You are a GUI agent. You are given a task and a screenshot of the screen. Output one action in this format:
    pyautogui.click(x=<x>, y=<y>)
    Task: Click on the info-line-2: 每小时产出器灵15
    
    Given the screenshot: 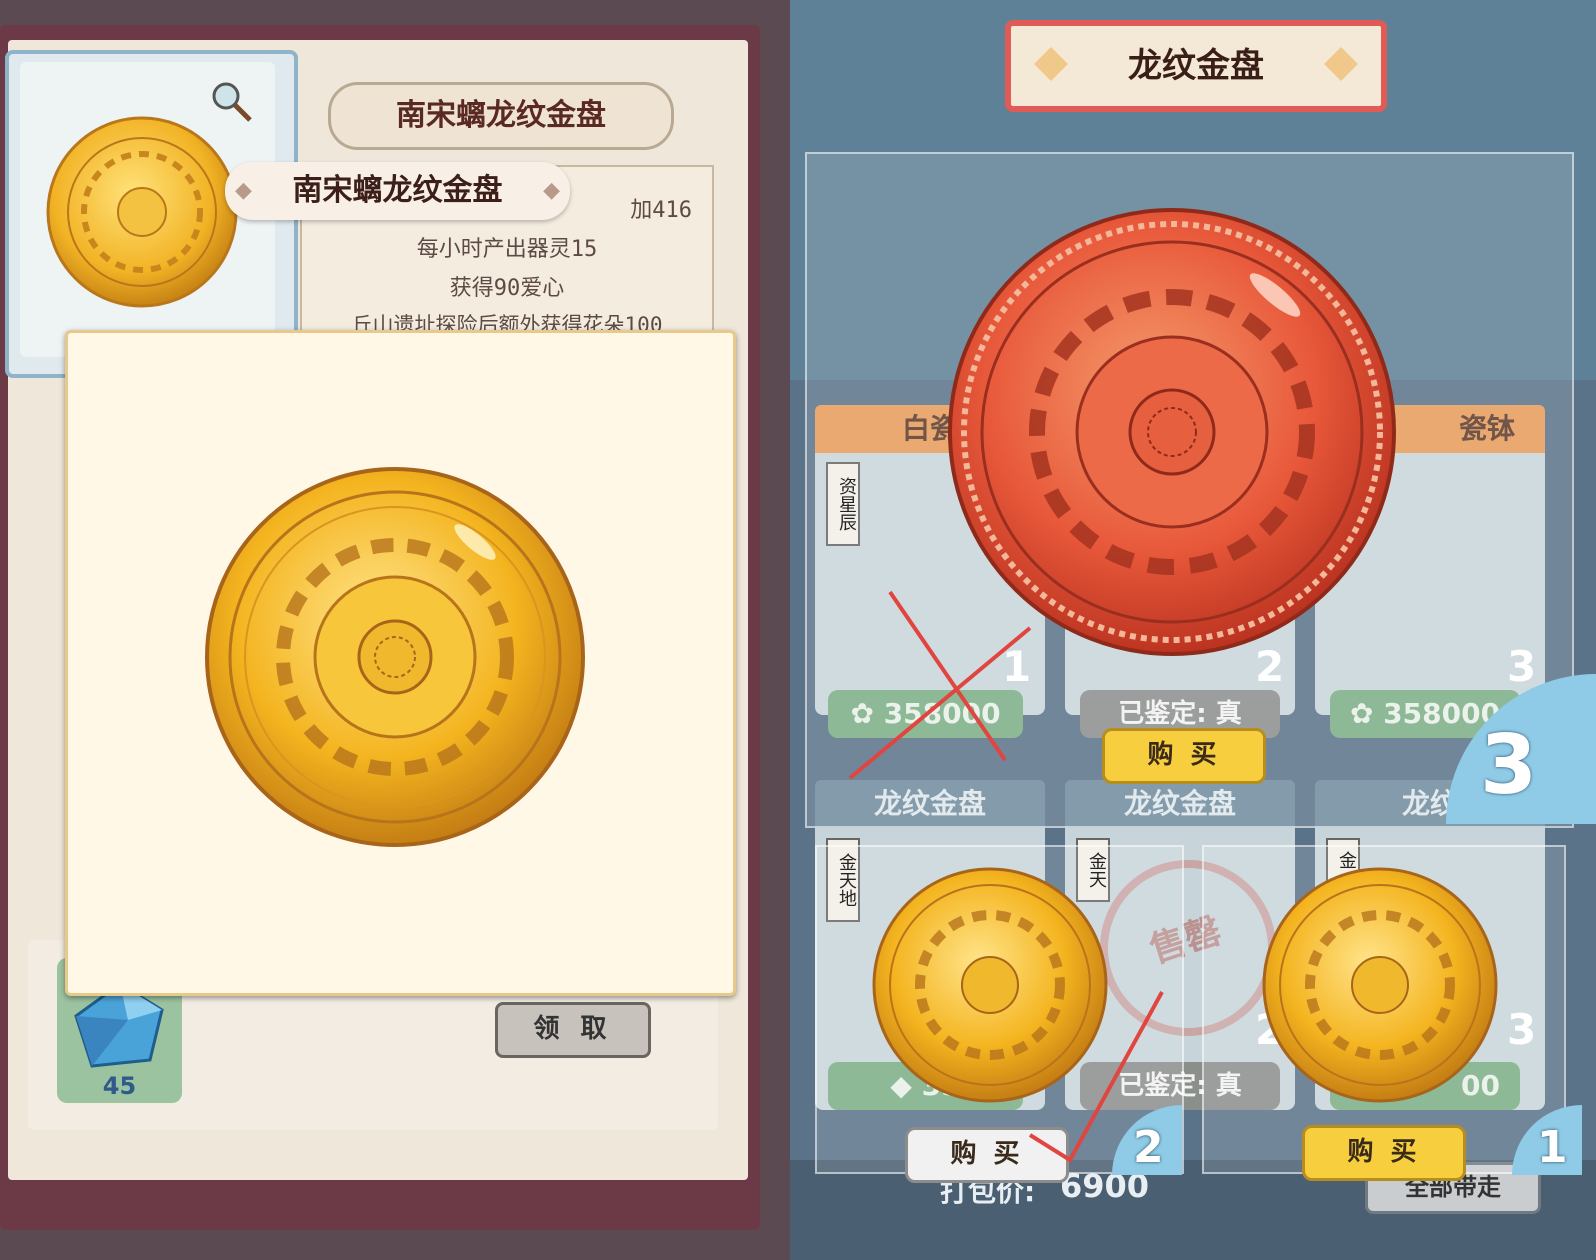 What is the action you would take?
    pyautogui.click(x=507, y=249)
    